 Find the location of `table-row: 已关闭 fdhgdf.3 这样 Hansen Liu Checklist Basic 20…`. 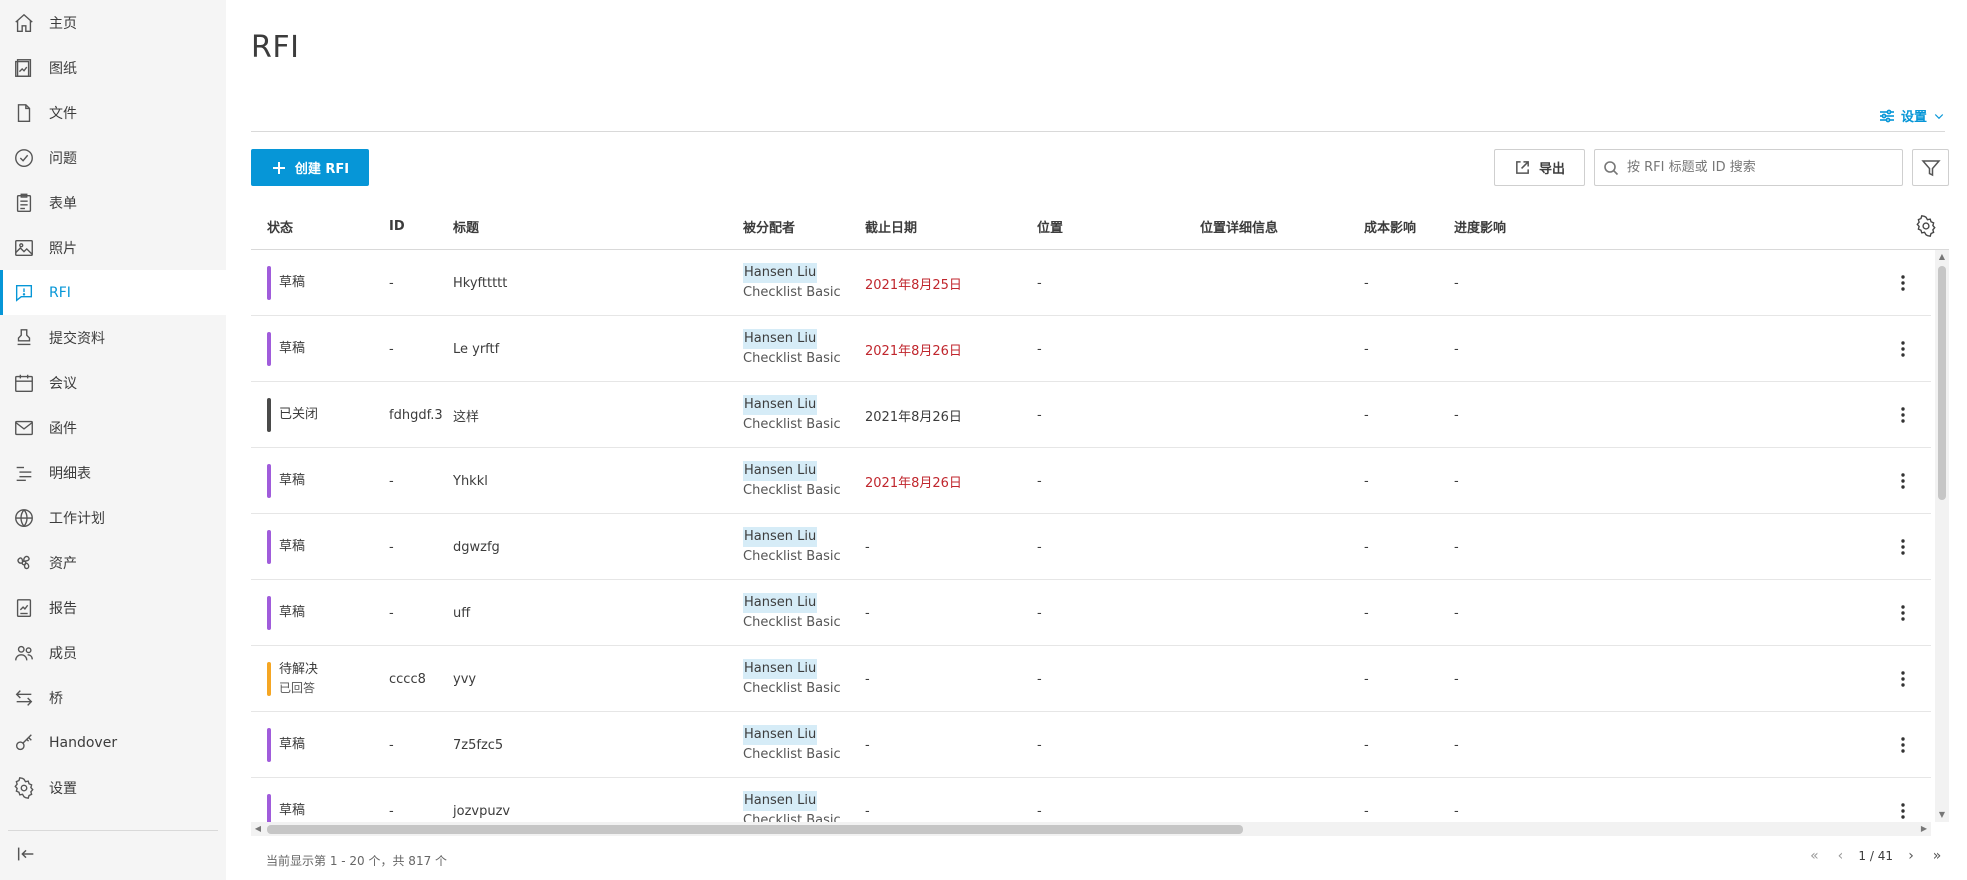

table-row: 已关闭 fdhgdf.3 这样 Hansen Liu Checklist Basic 20… is located at coordinates (1091, 415).